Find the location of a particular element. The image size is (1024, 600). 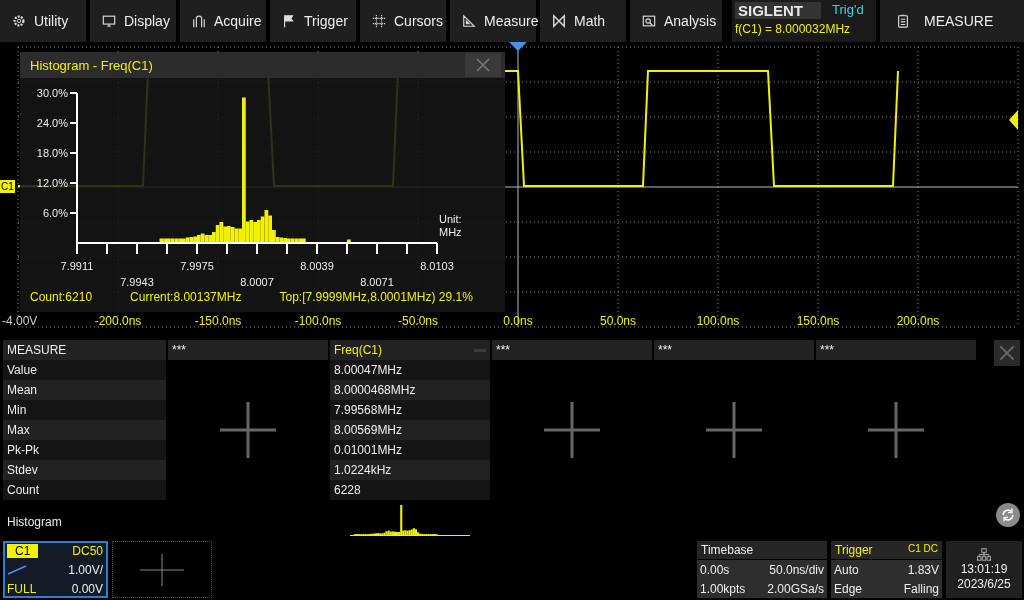

x-tick-label: 8.0007 is located at coordinates (257, 282).